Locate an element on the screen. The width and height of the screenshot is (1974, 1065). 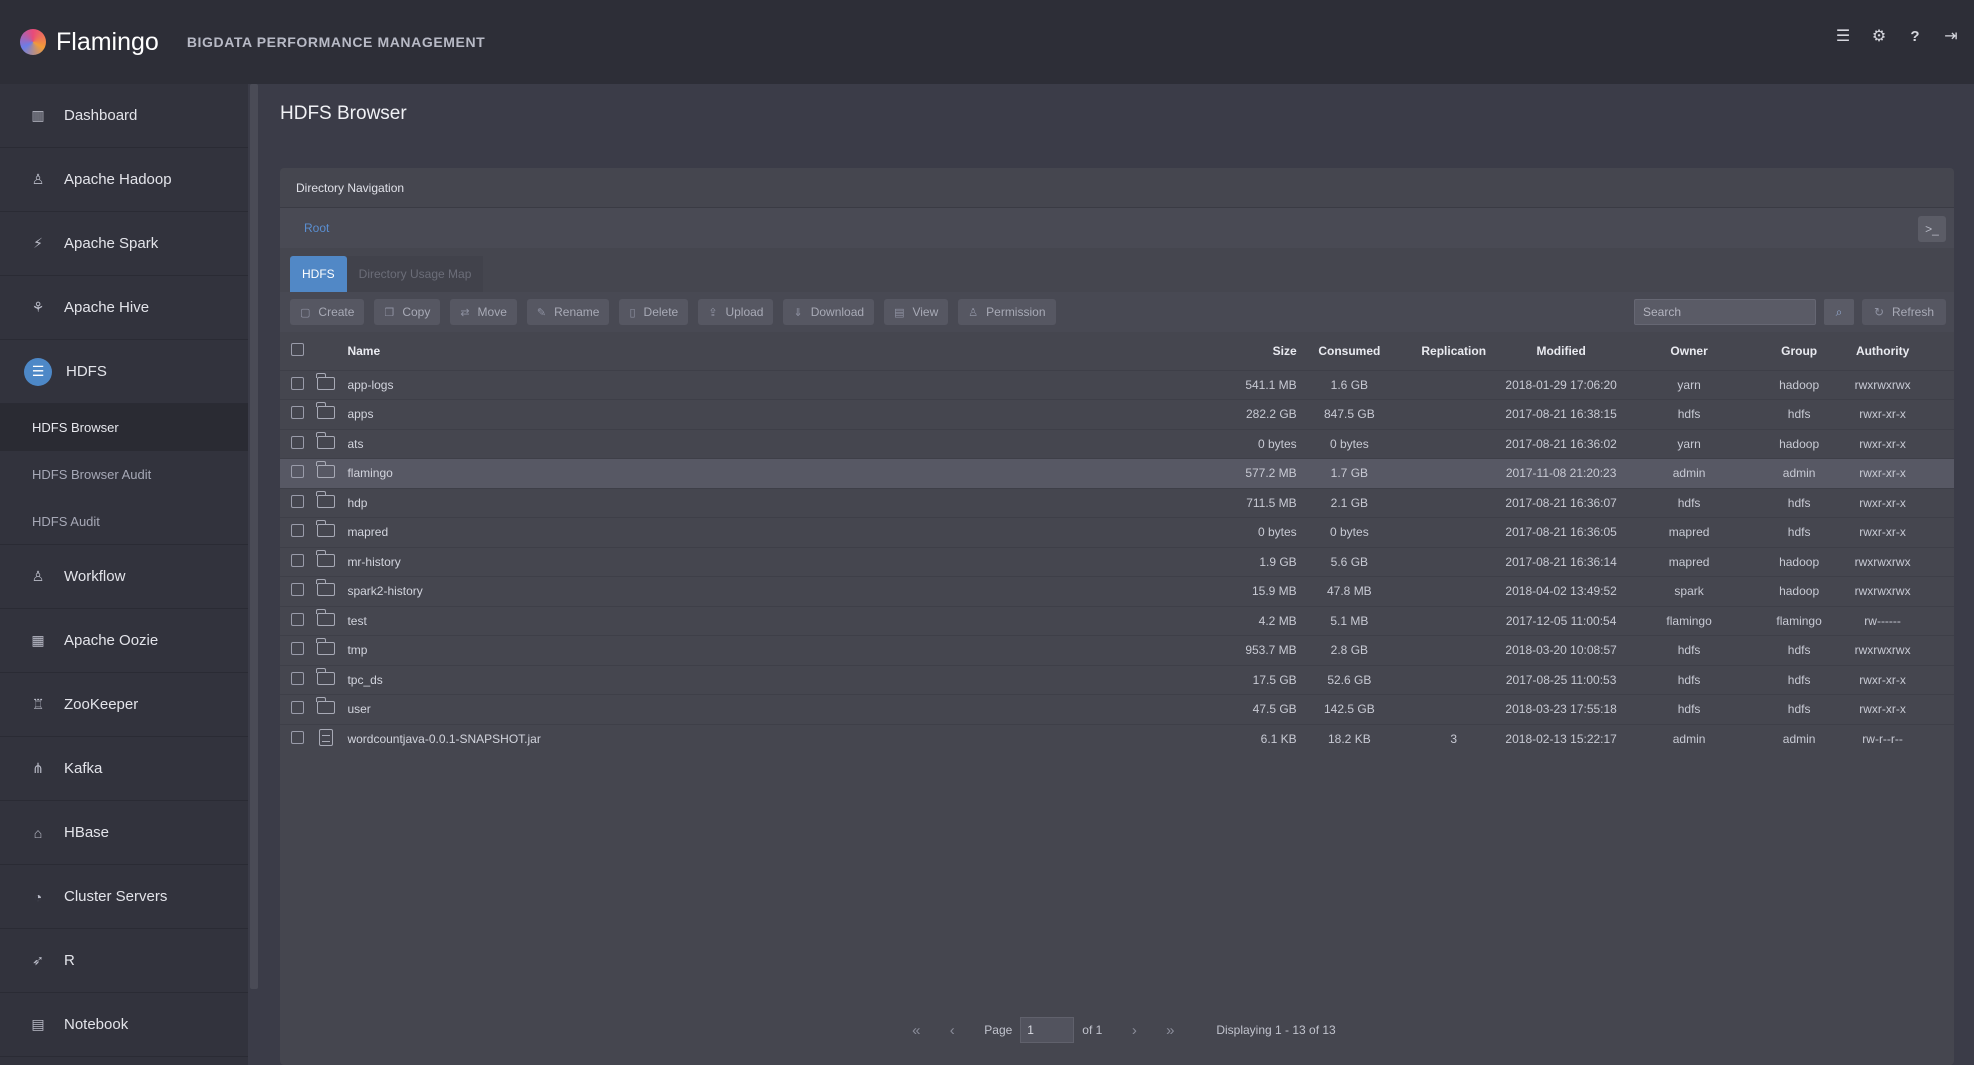
sidebar-subitem-hdfs-browser-audit: HDFS Browser Audit is located at coordinates (124, 474).